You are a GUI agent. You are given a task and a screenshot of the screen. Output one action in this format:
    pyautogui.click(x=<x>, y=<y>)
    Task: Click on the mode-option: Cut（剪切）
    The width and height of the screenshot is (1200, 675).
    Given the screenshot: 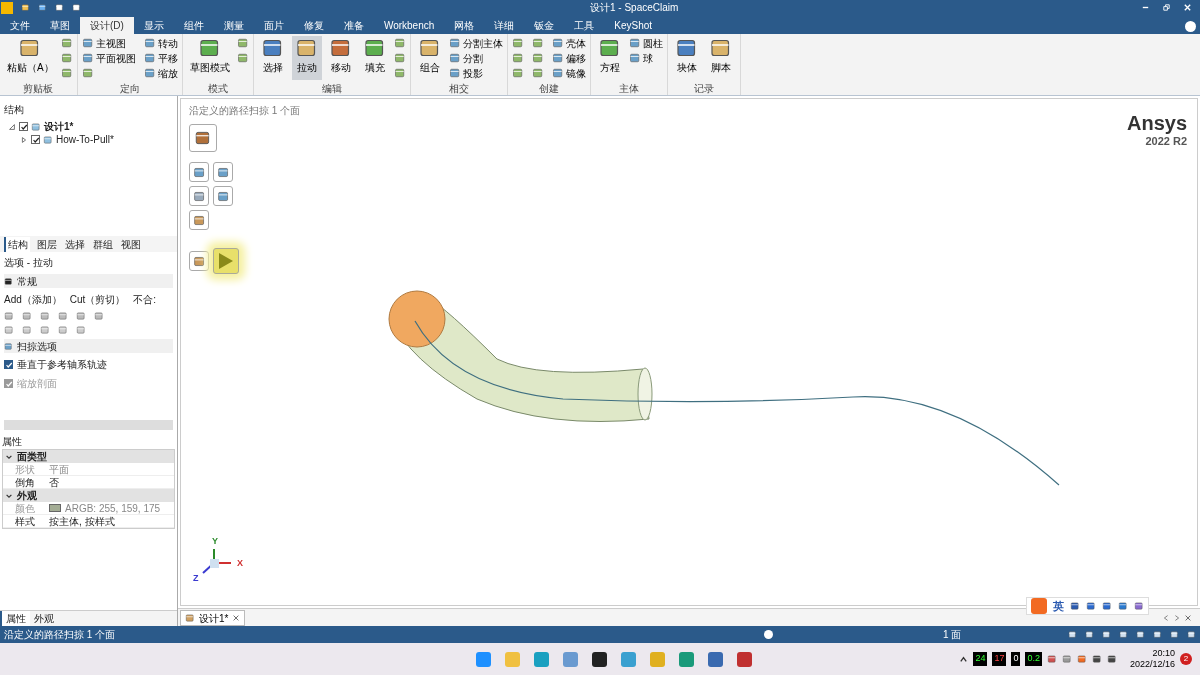 What is the action you would take?
    pyautogui.click(x=97, y=299)
    